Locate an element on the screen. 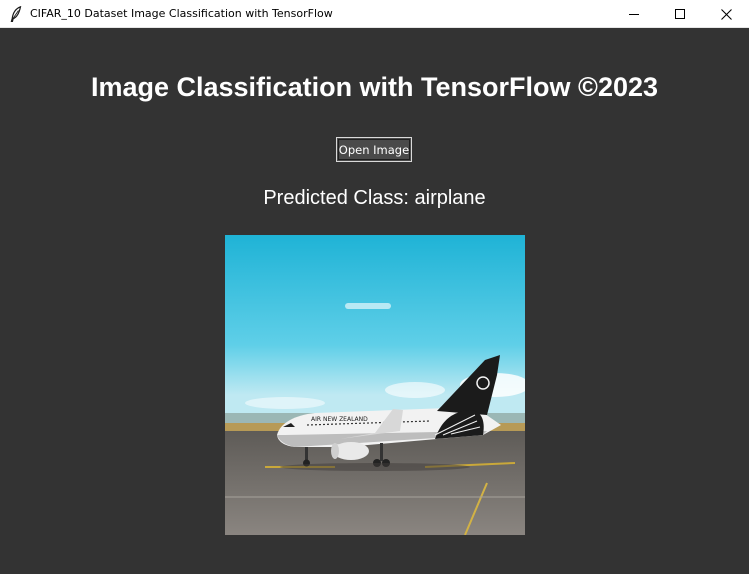  livery-text: AIR NEW ZEALAND is located at coordinates (339, 419).